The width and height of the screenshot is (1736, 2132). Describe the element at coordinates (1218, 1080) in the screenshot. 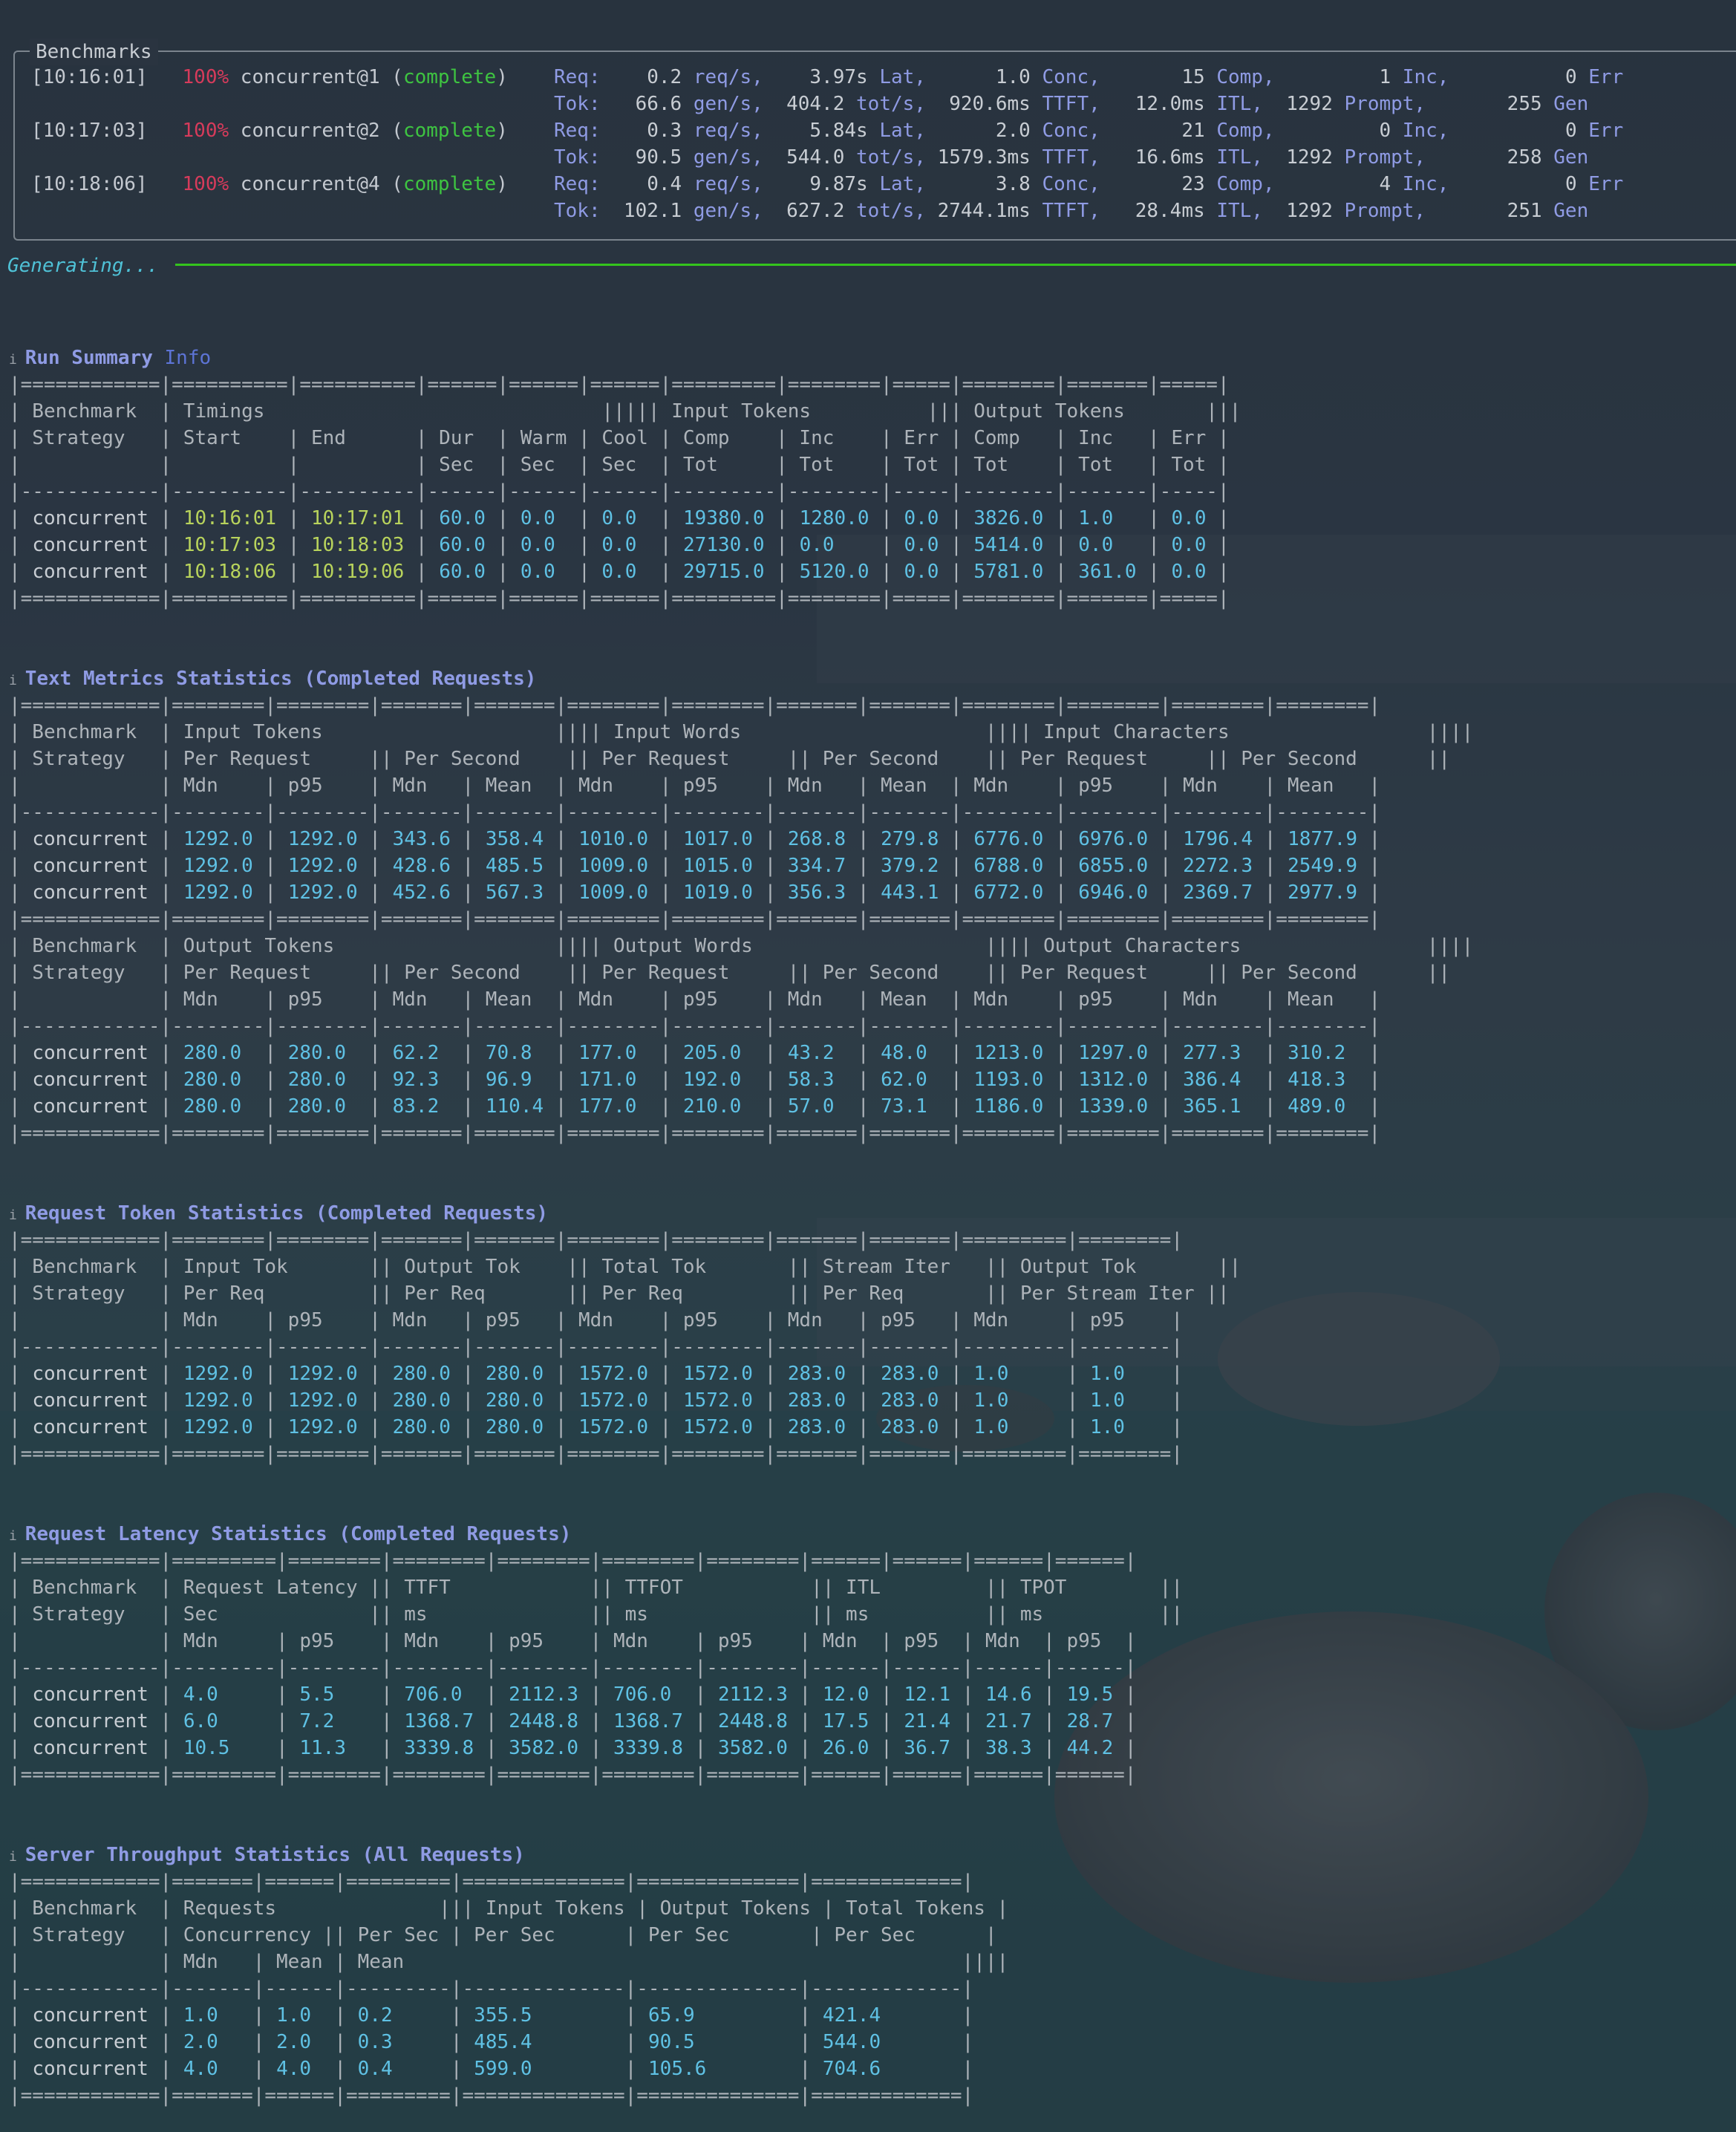

I see `table-cell: 386.4` at that location.